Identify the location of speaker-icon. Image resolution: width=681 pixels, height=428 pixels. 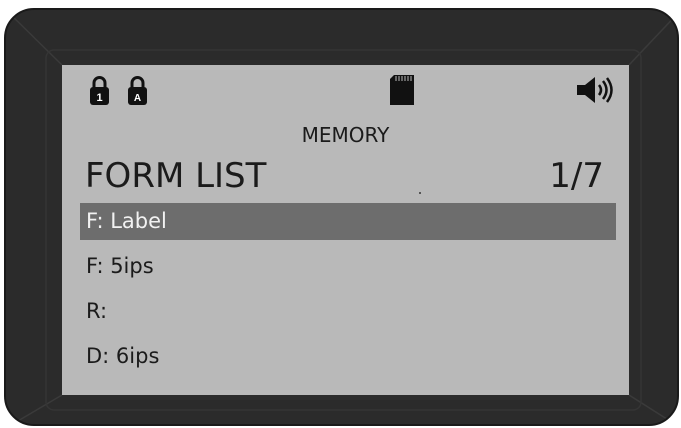
(595, 90).